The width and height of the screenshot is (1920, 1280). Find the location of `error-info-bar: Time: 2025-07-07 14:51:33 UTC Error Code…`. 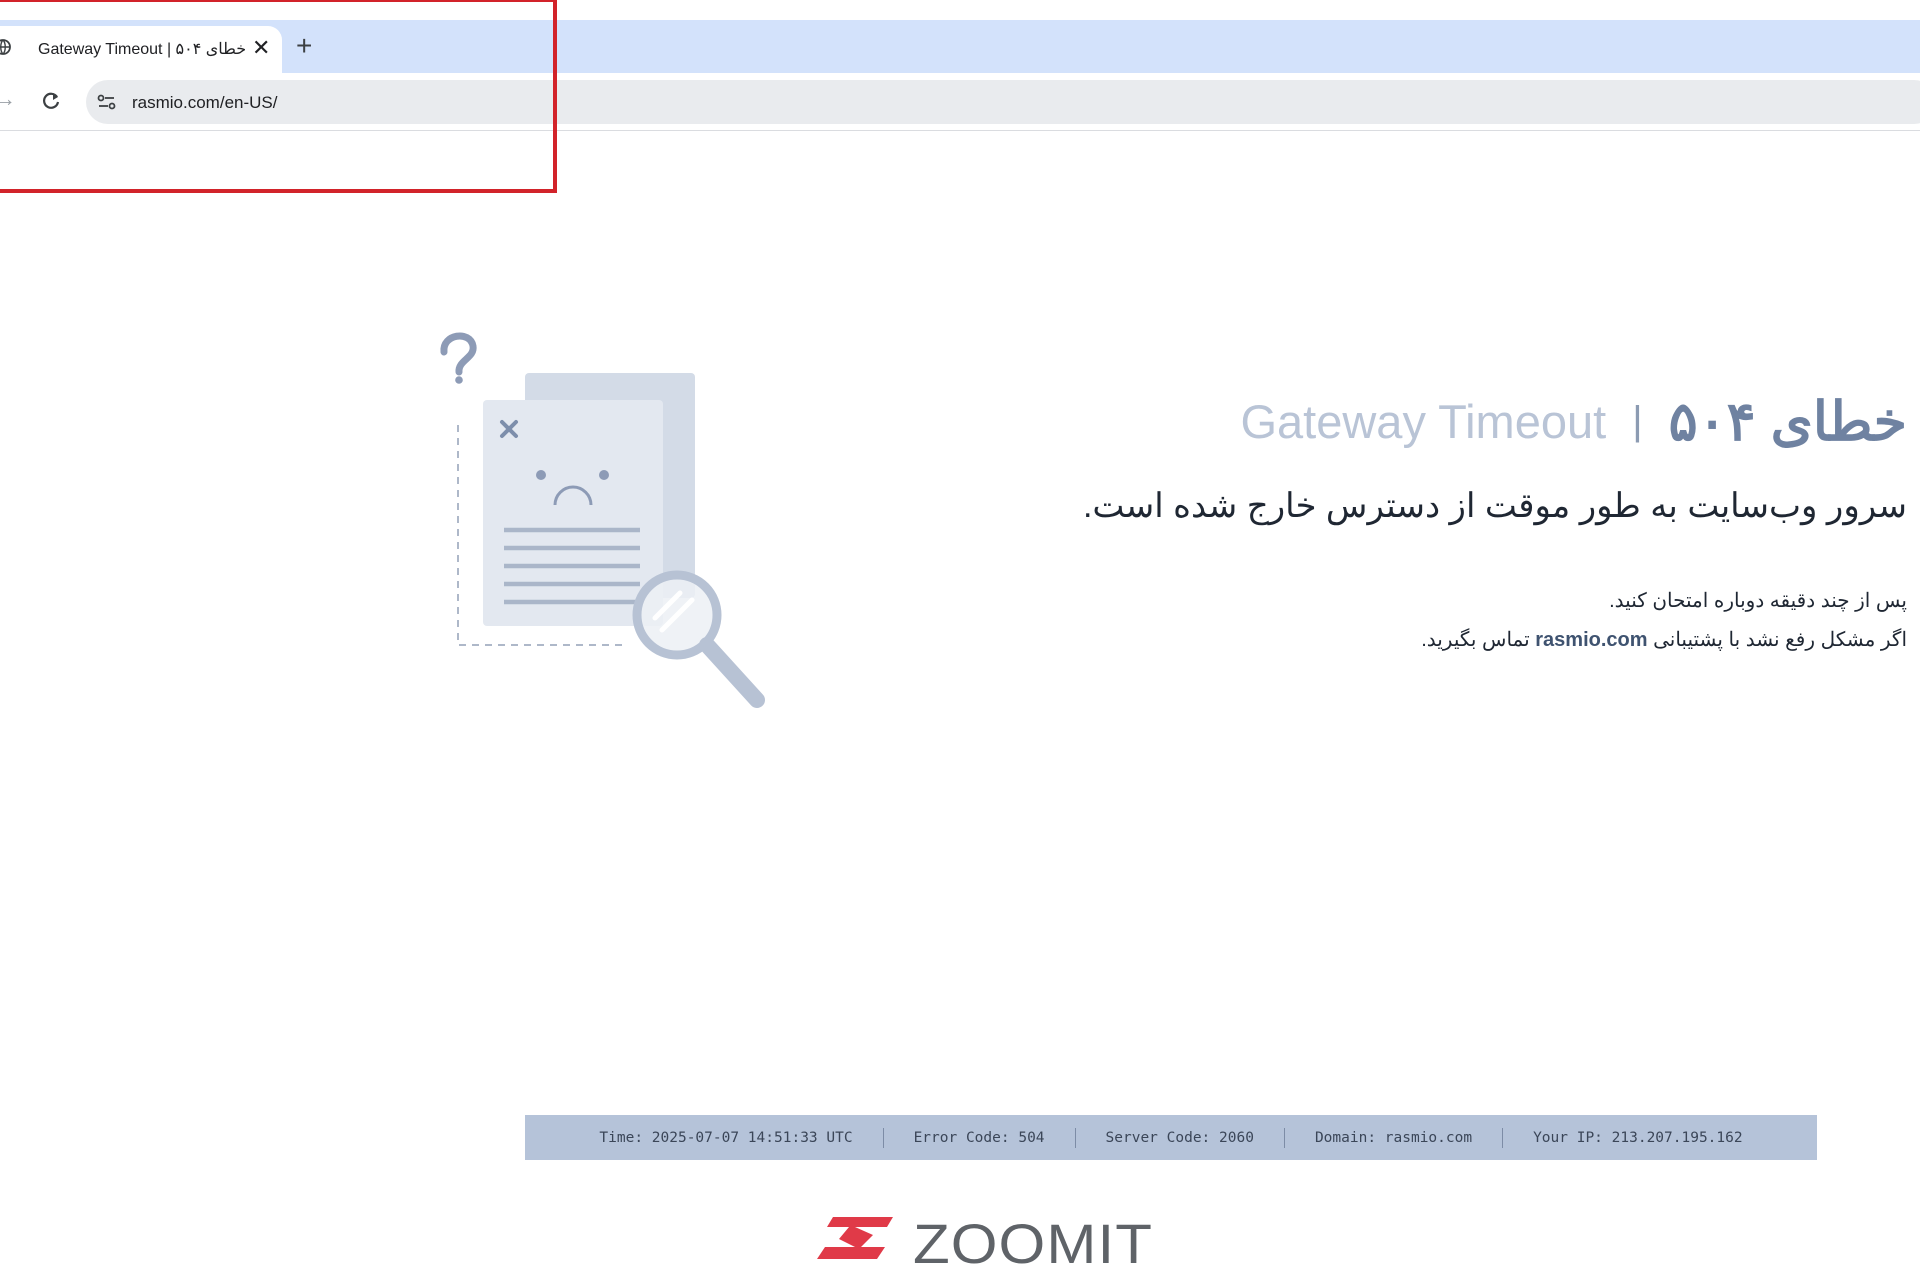

error-info-bar: Time: 2025-07-07 14:51:33 UTC Error Code… is located at coordinates (1171, 1137).